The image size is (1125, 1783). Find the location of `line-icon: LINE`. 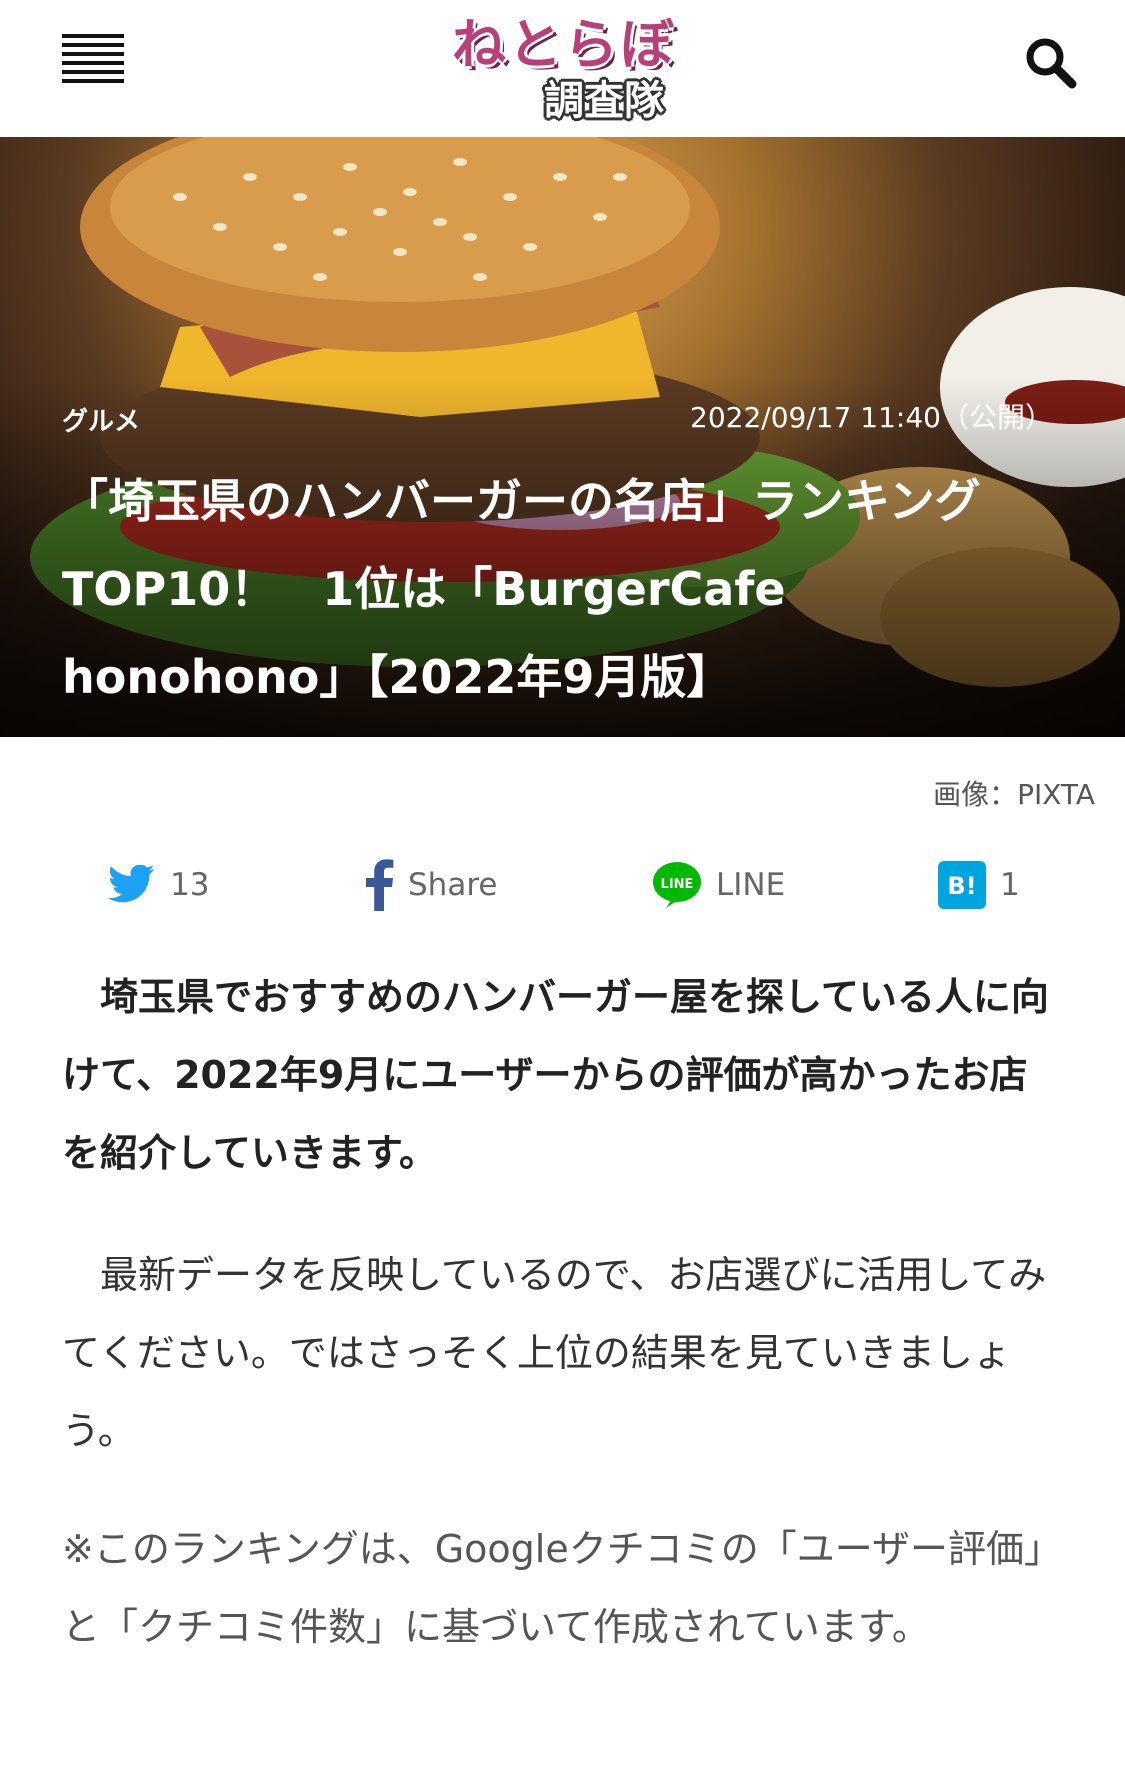

line-icon: LINE is located at coordinates (677, 885).